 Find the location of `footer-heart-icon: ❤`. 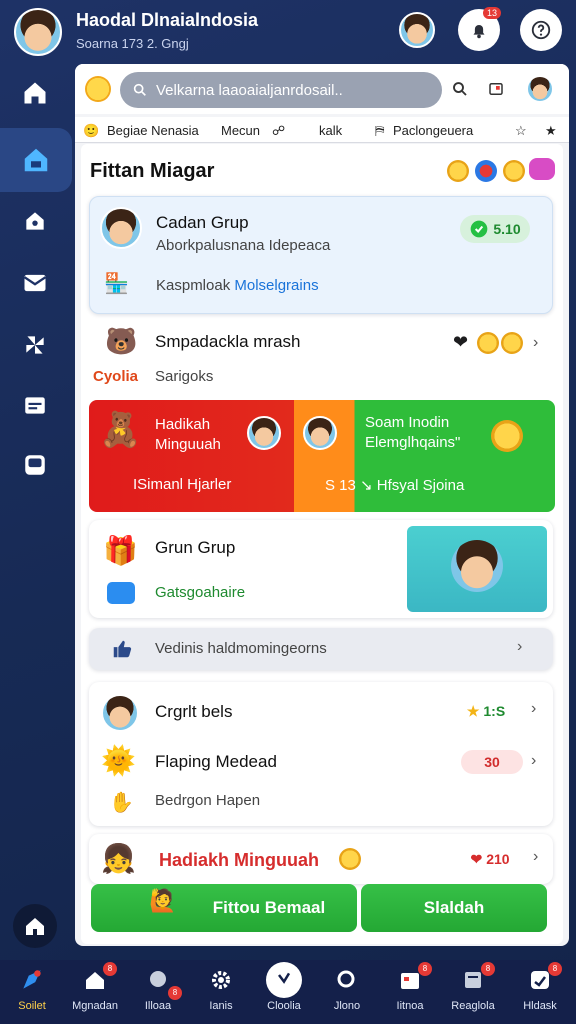

footer-heart-icon: ❤ is located at coordinates (476, 858).